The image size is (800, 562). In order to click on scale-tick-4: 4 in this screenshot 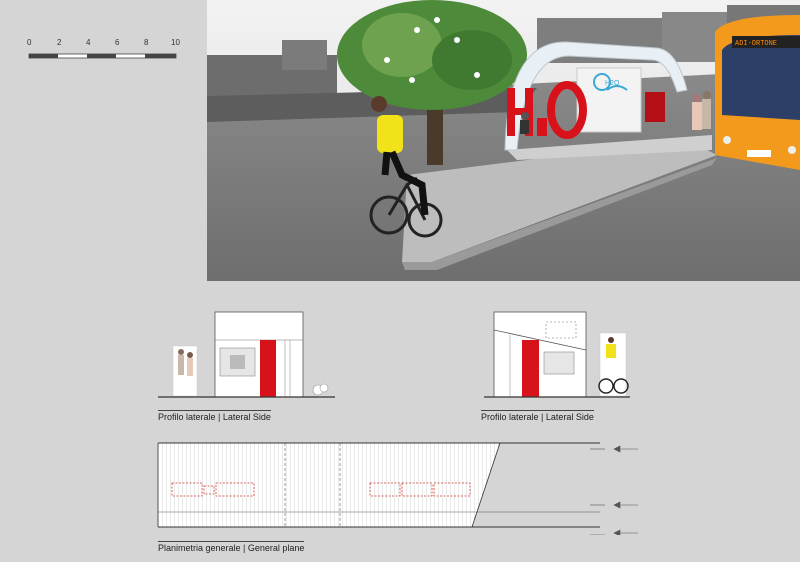, I will do `click(88, 42)`.